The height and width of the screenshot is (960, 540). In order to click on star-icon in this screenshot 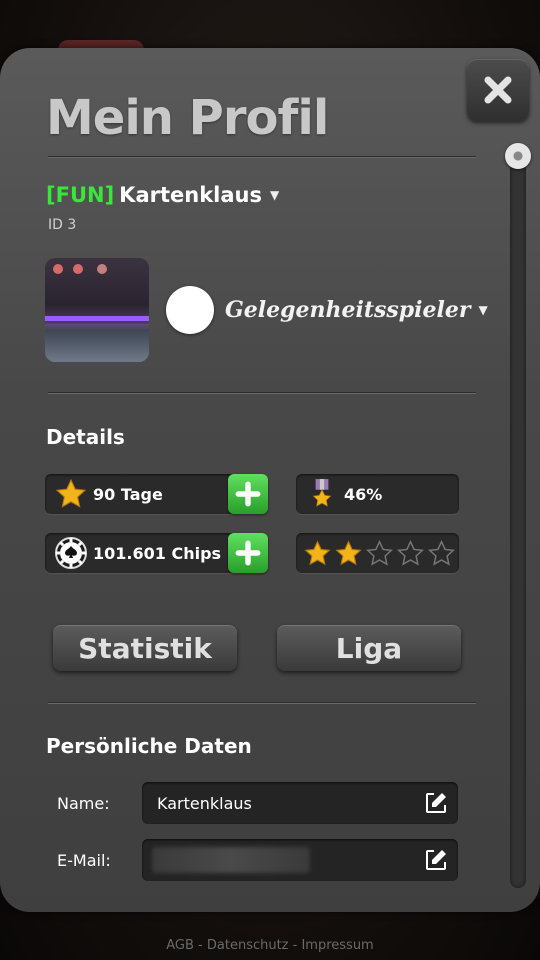, I will do `click(71, 494)`.